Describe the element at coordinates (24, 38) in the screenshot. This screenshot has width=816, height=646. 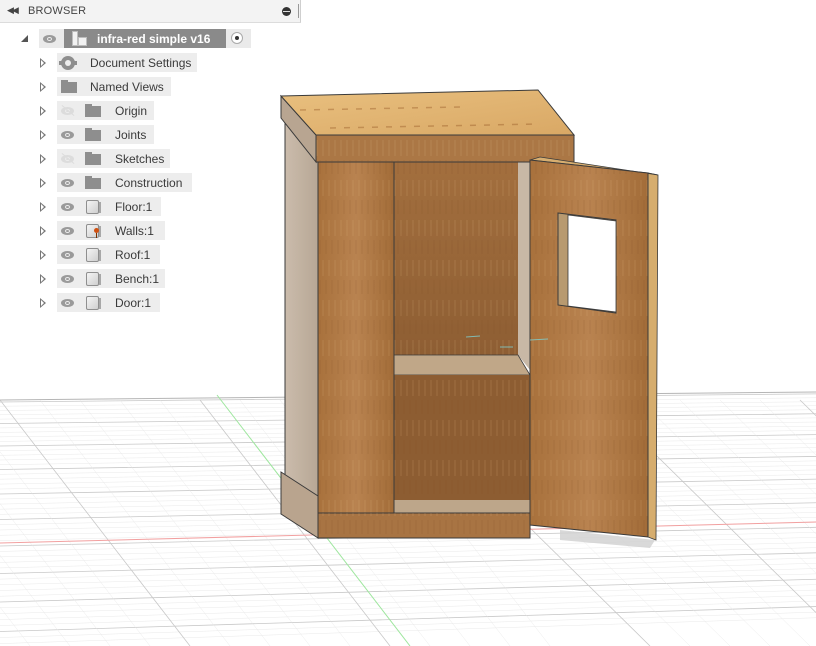
I see `collapse-triangle-icon` at that location.